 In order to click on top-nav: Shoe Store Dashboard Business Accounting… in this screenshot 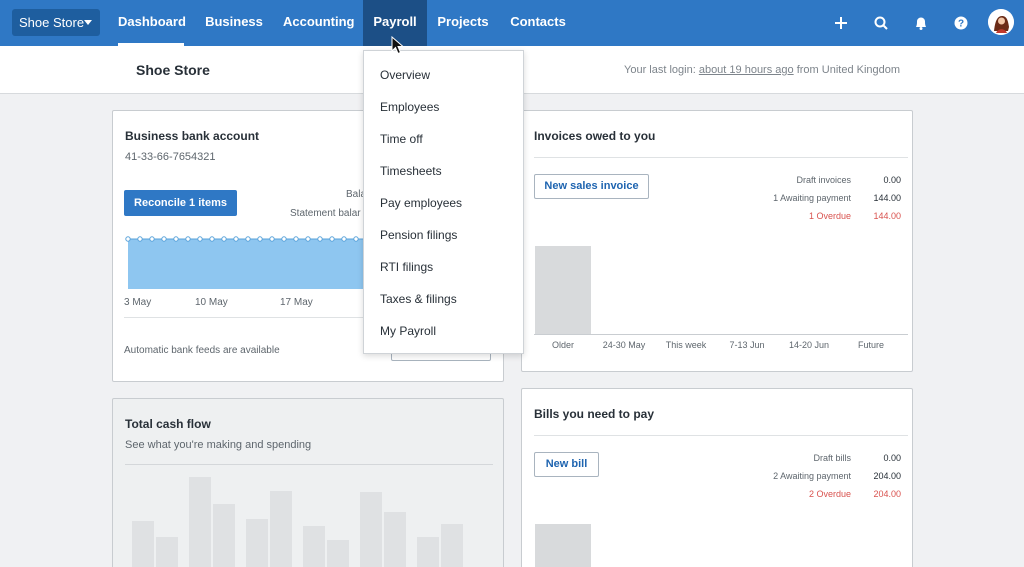, I will do `click(512, 23)`.